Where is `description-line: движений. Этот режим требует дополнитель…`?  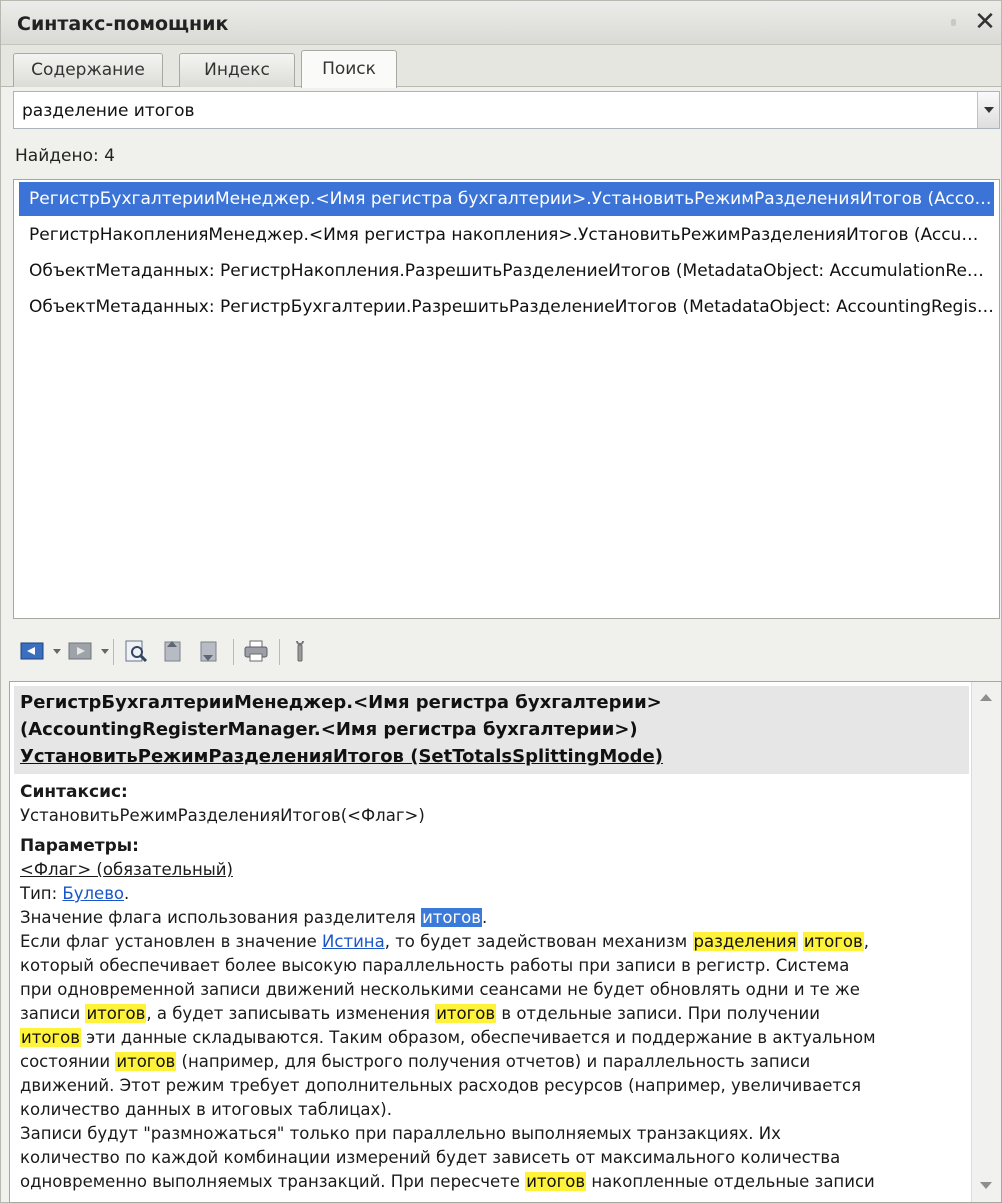 description-line: движений. Этот режим требует дополнитель… is located at coordinates (440, 1085).